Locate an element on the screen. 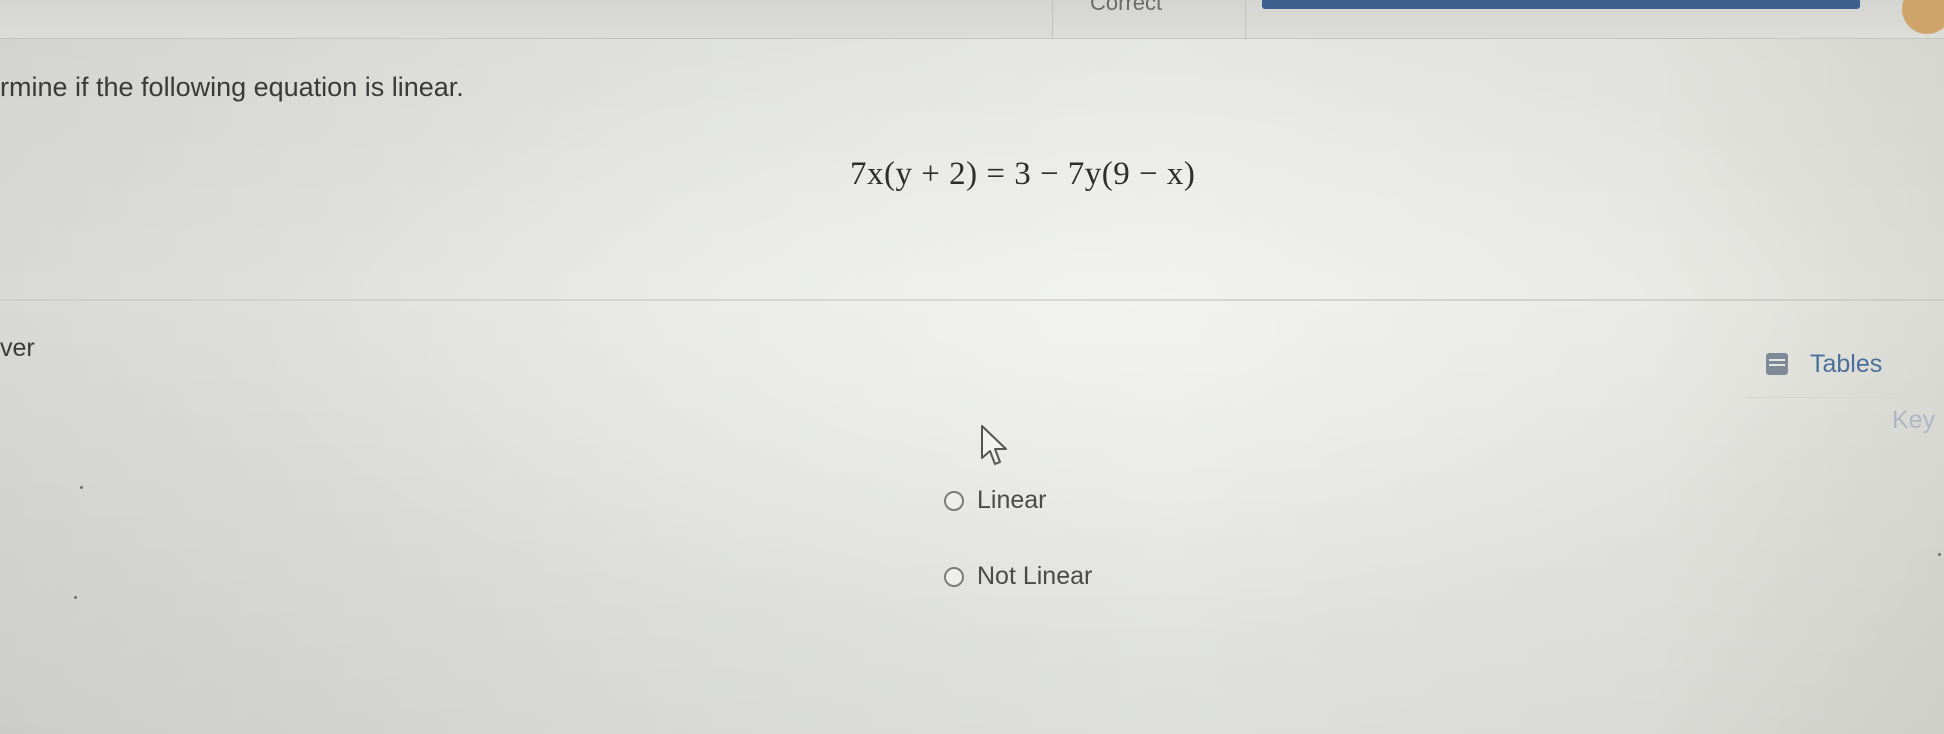  option-label: Not Linear is located at coordinates (1034, 576).